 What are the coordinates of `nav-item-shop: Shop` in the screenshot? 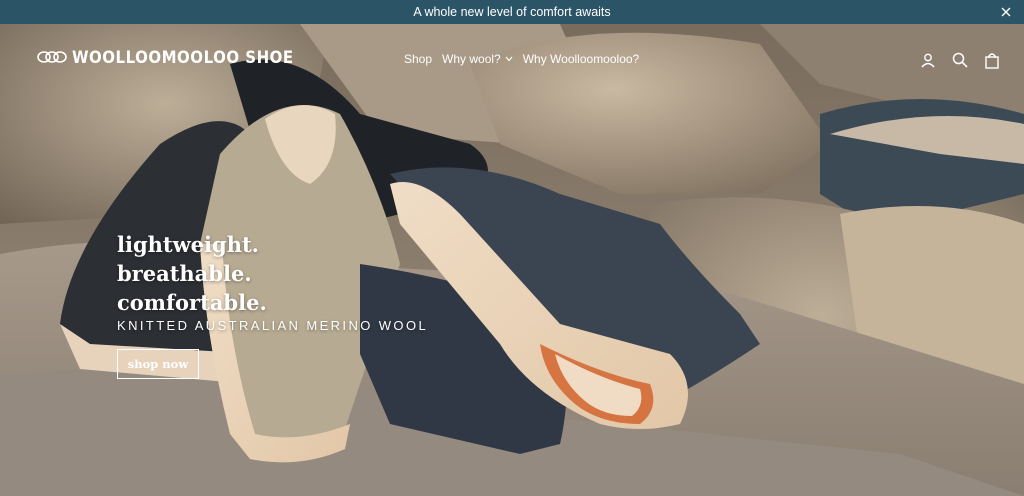 It's located at (418, 59).